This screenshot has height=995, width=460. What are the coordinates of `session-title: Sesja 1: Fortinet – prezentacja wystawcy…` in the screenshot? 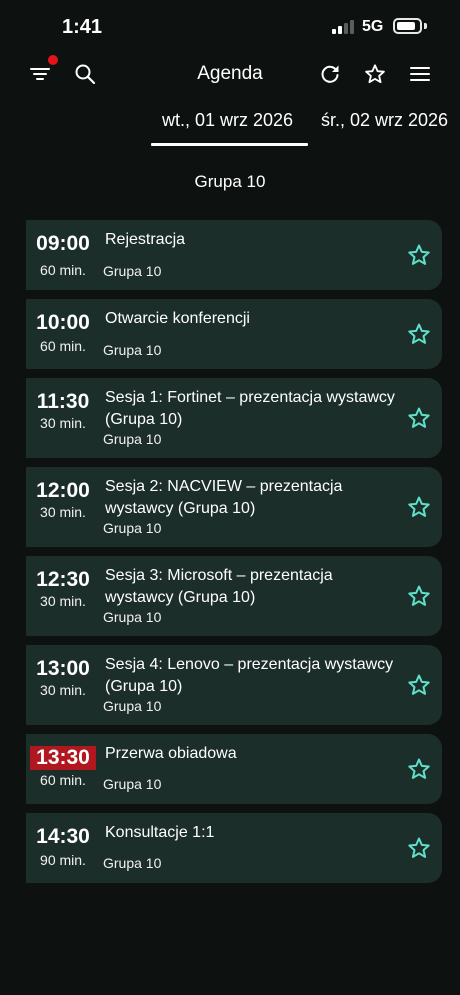 It's located at (250, 408).